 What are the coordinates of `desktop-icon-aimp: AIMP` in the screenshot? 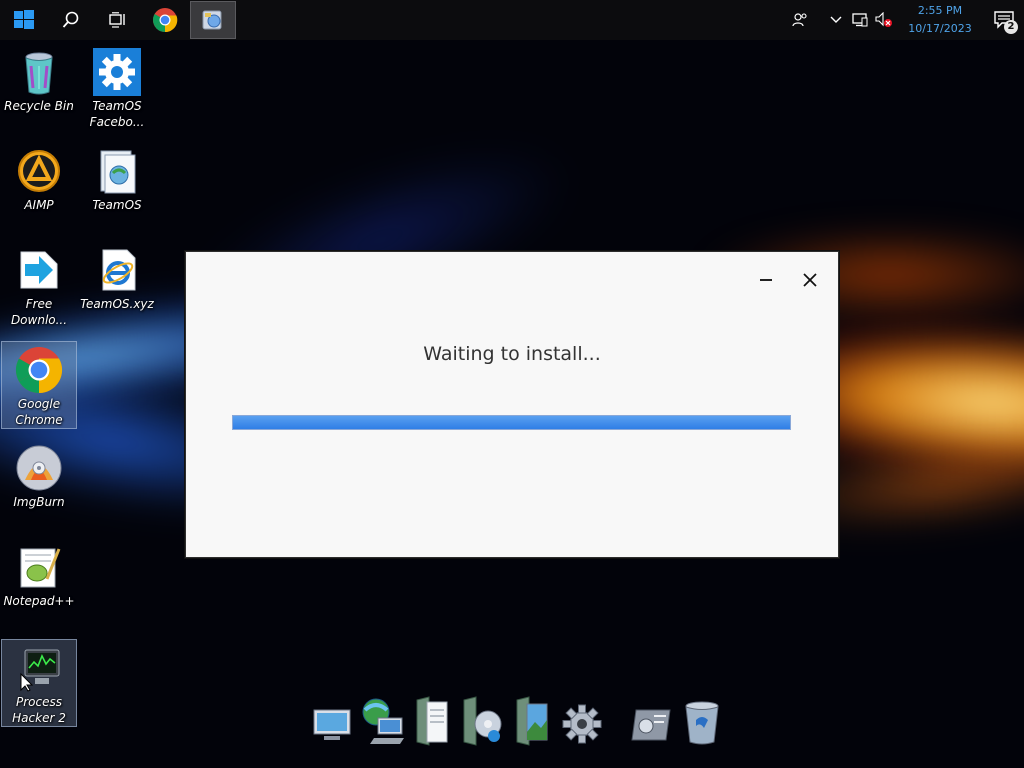 It's located at (39, 178).